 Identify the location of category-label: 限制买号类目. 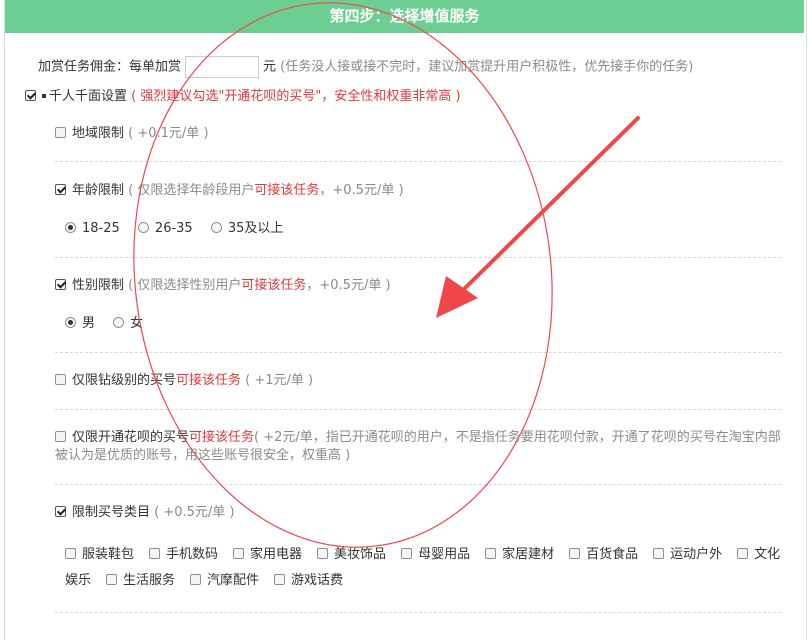
(111, 512).